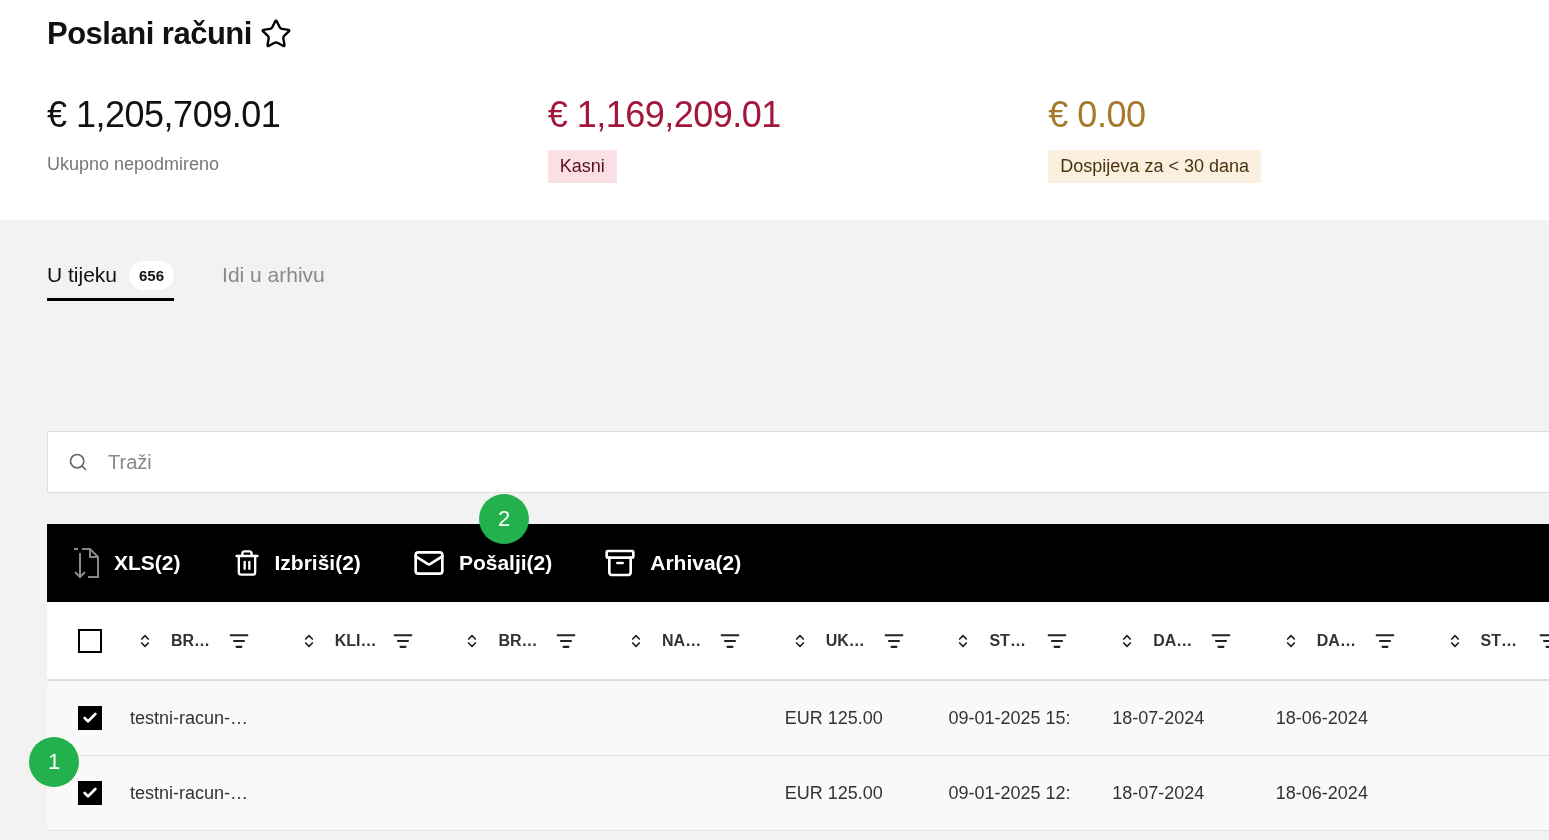 This screenshot has width=1549, height=840. I want to click on toolbar-button: Izbriši(2), so click(296, 563).